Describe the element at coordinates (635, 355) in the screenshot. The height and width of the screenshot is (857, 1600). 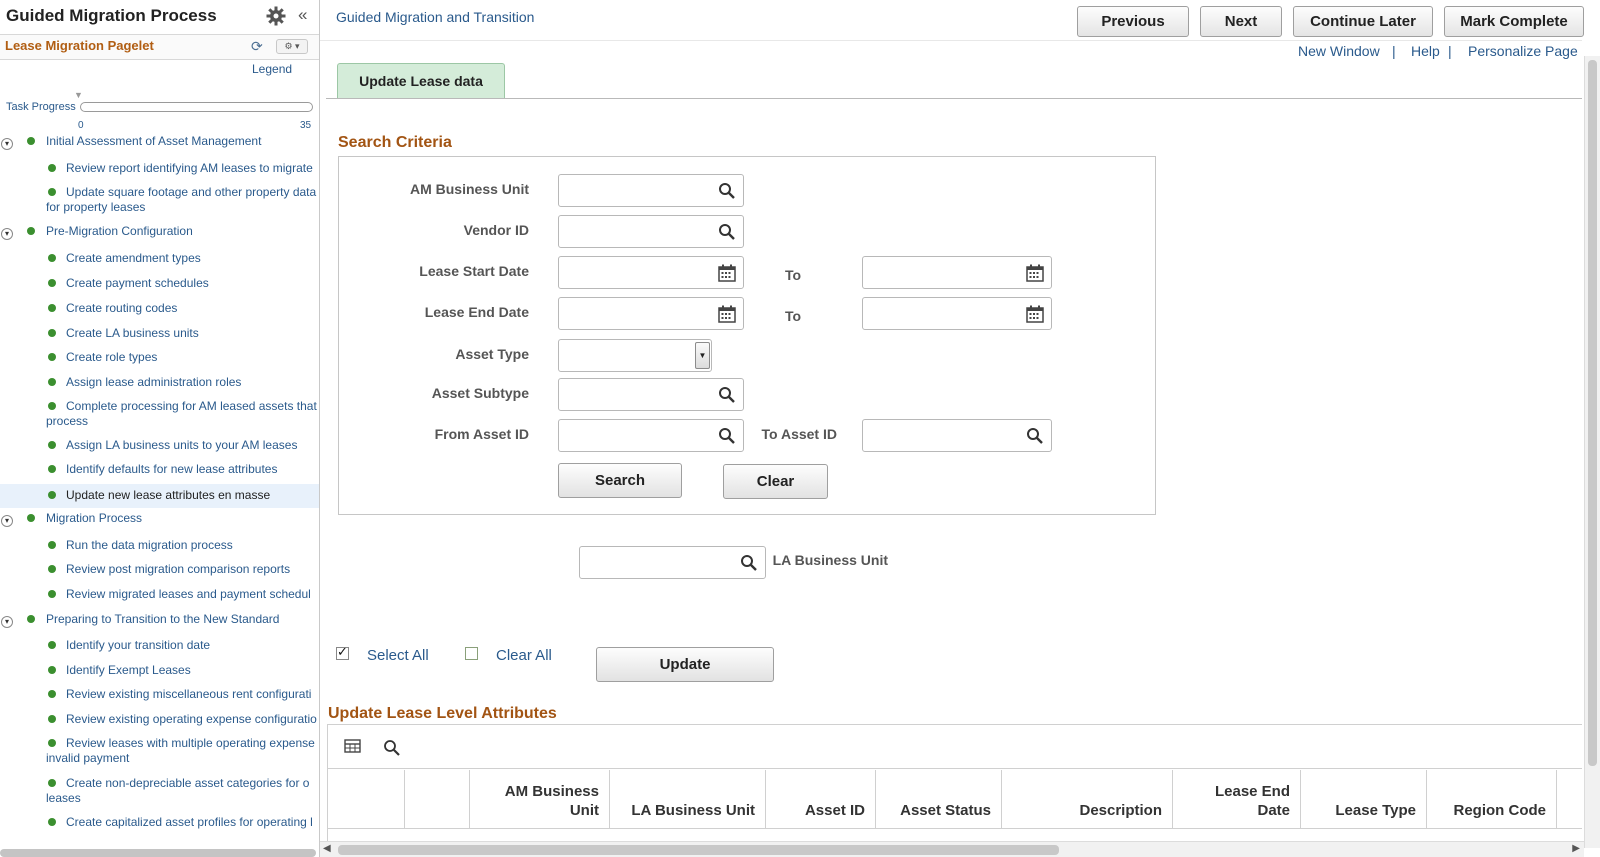
I see `asset-type-select: ▼` at that location.